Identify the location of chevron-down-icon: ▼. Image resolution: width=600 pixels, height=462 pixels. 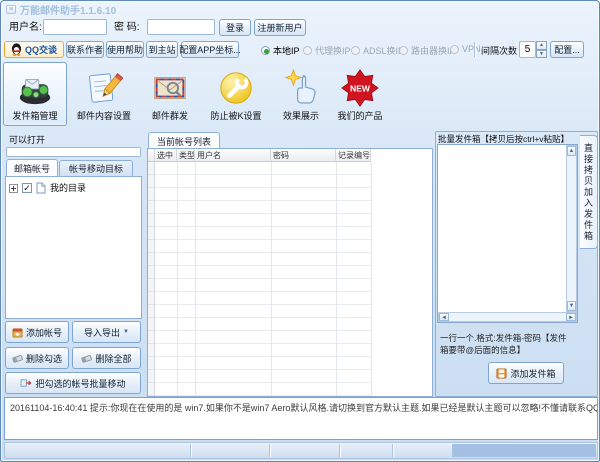
(126, 332).